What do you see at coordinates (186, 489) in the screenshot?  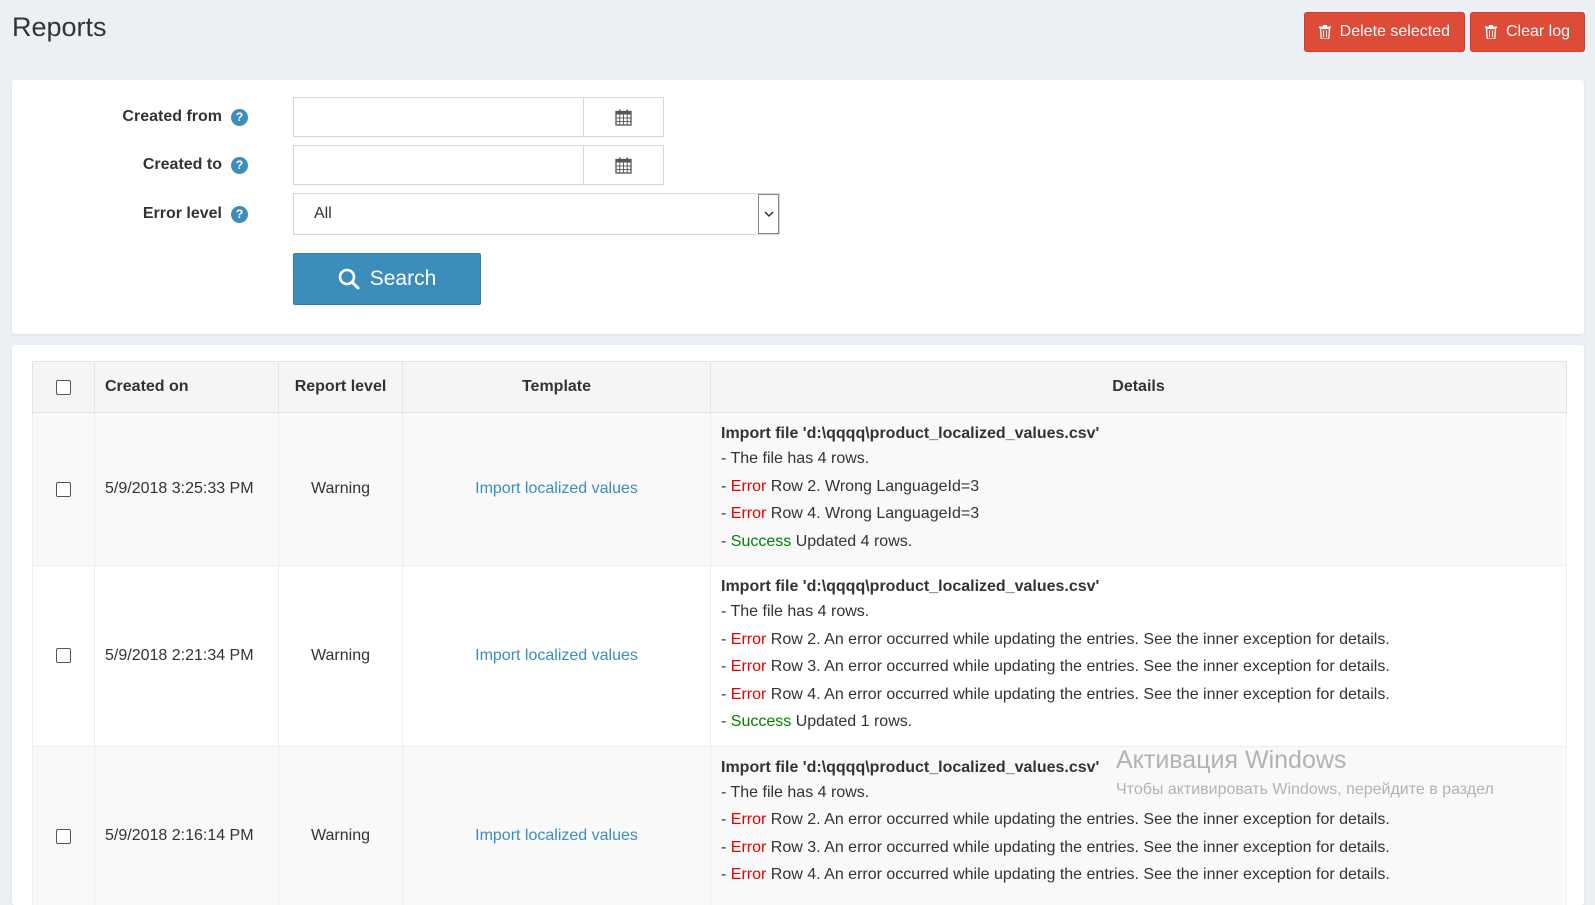 I see `created-on-cell: 5/9/2018 3:25:33 PM` at bounding box center [186, 489].